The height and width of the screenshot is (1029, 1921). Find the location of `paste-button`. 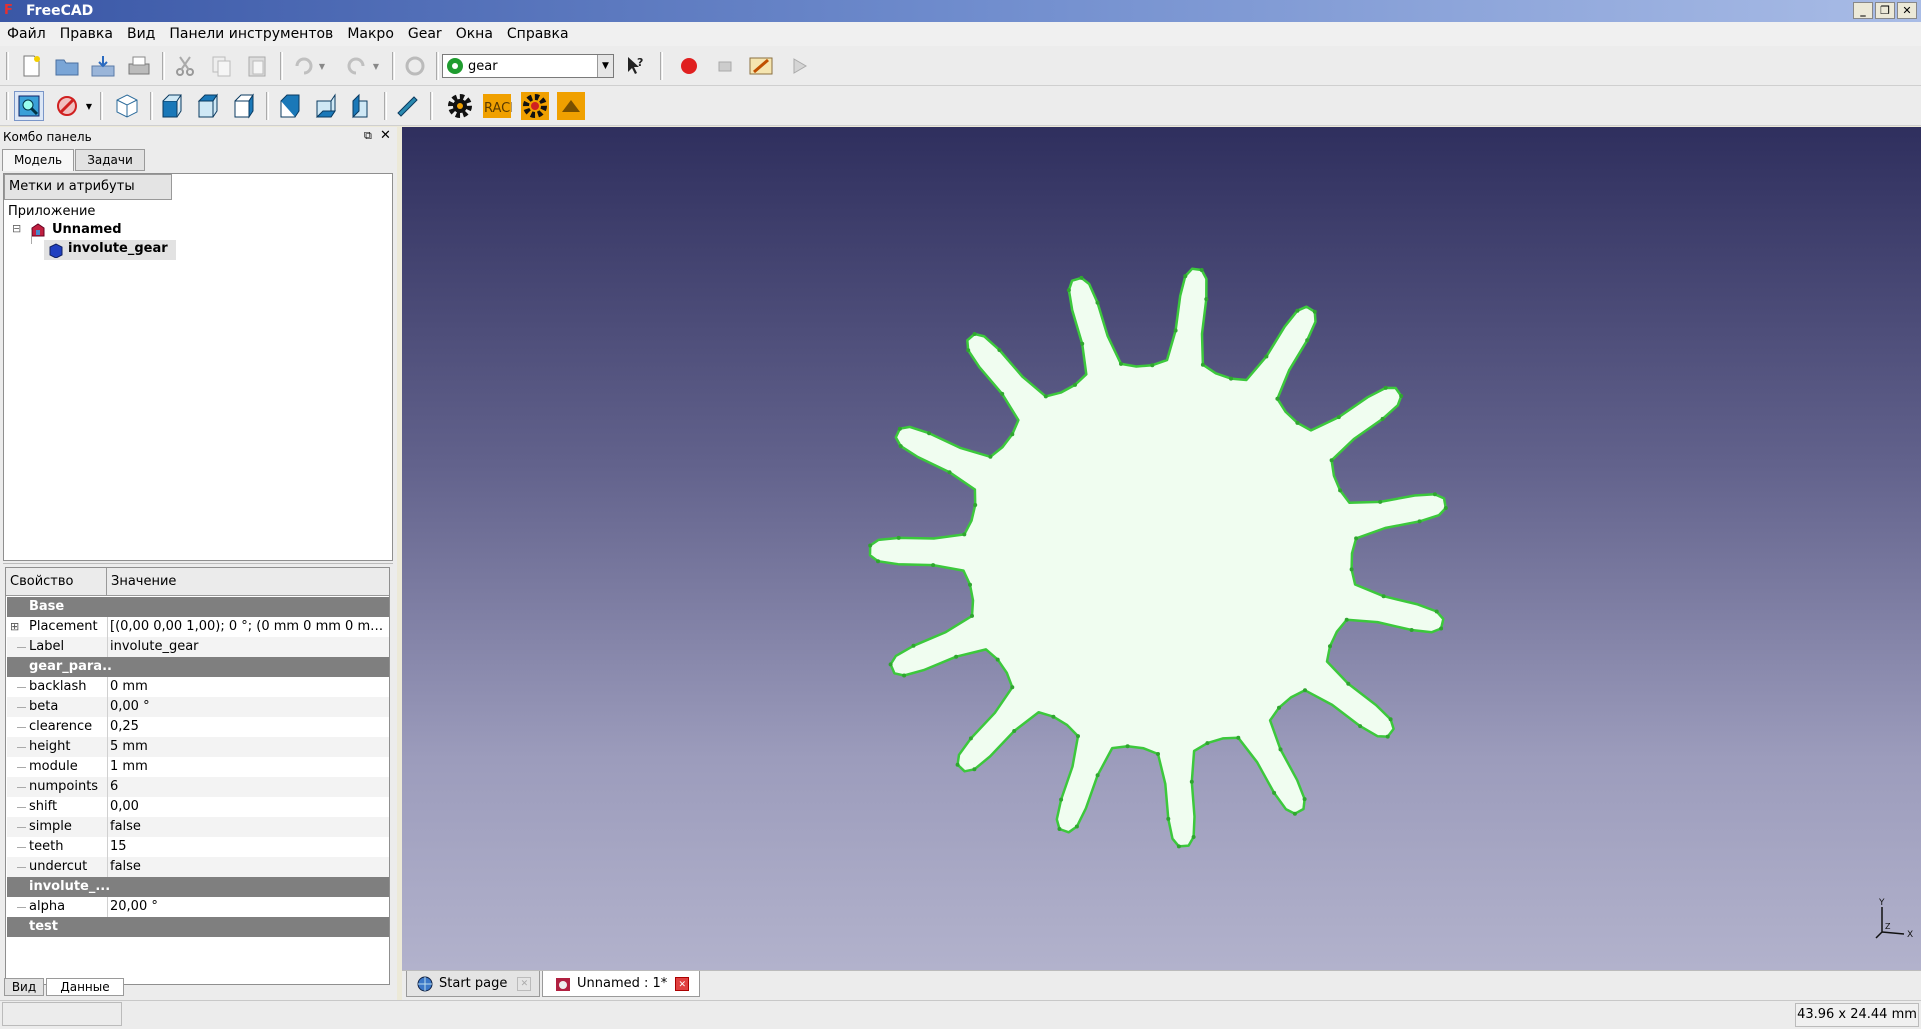

paste-button is located at coordinates (257, 66).